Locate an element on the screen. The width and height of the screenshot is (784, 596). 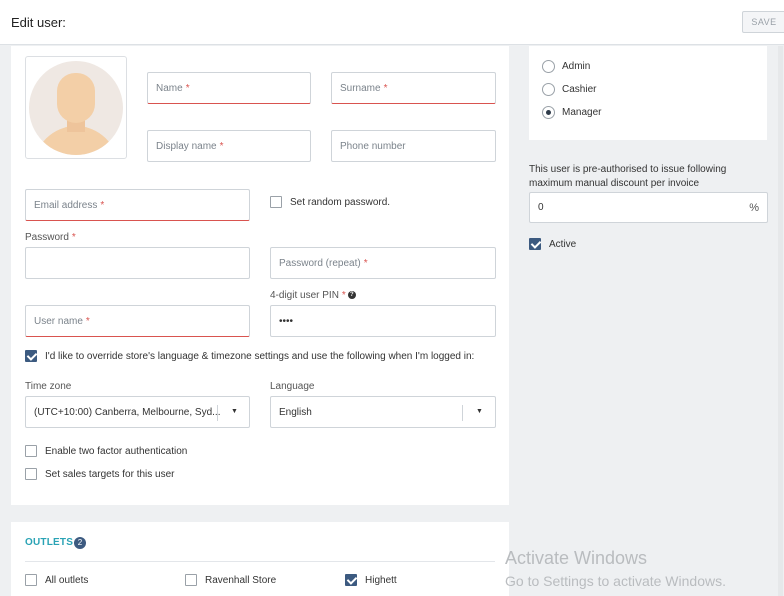
outlets-divider is located at coordinates (260, 561).